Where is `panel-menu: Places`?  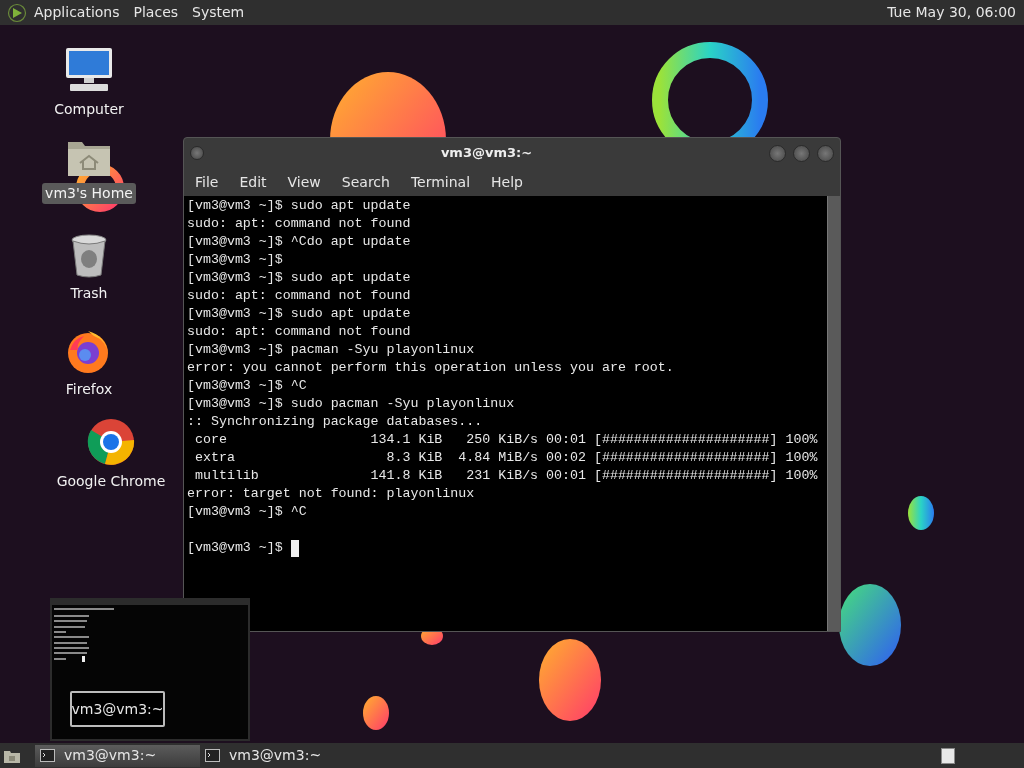
panel-menu: Places is located at coordinates (156, 12).